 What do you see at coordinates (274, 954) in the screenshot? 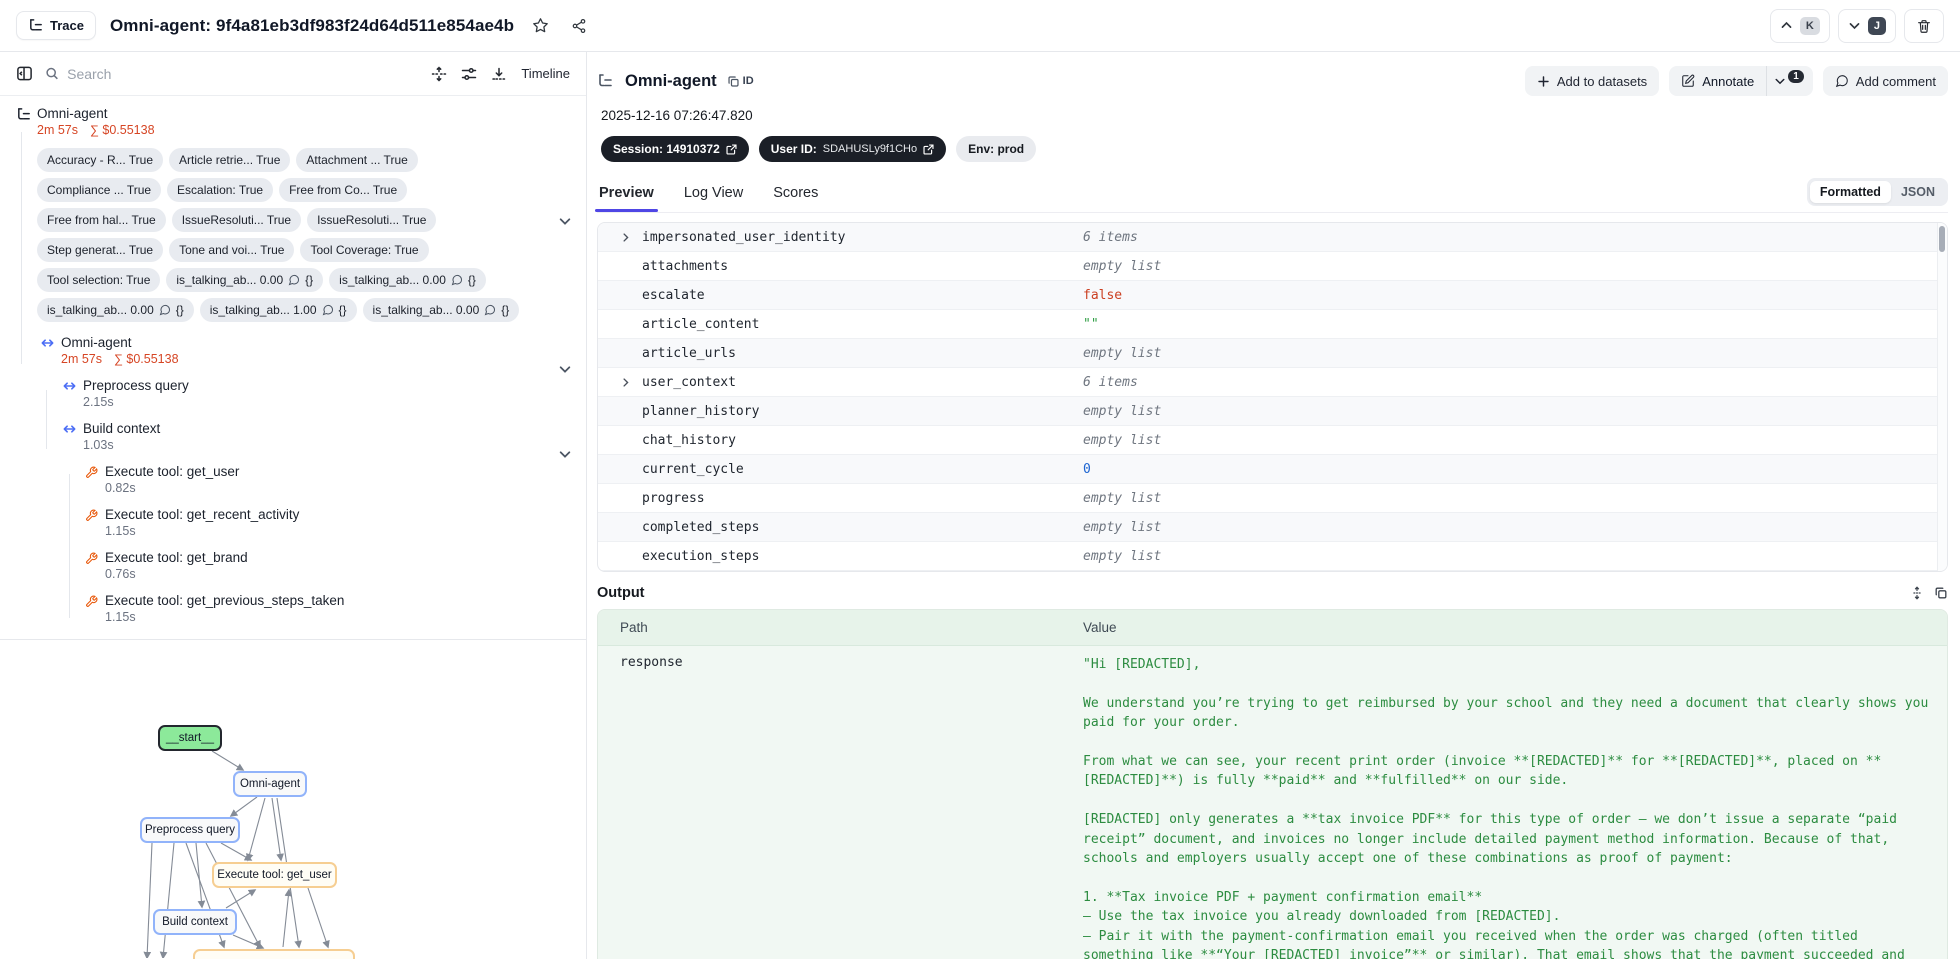
I see `graph-node-clipped` at bounding box center [274, 954].